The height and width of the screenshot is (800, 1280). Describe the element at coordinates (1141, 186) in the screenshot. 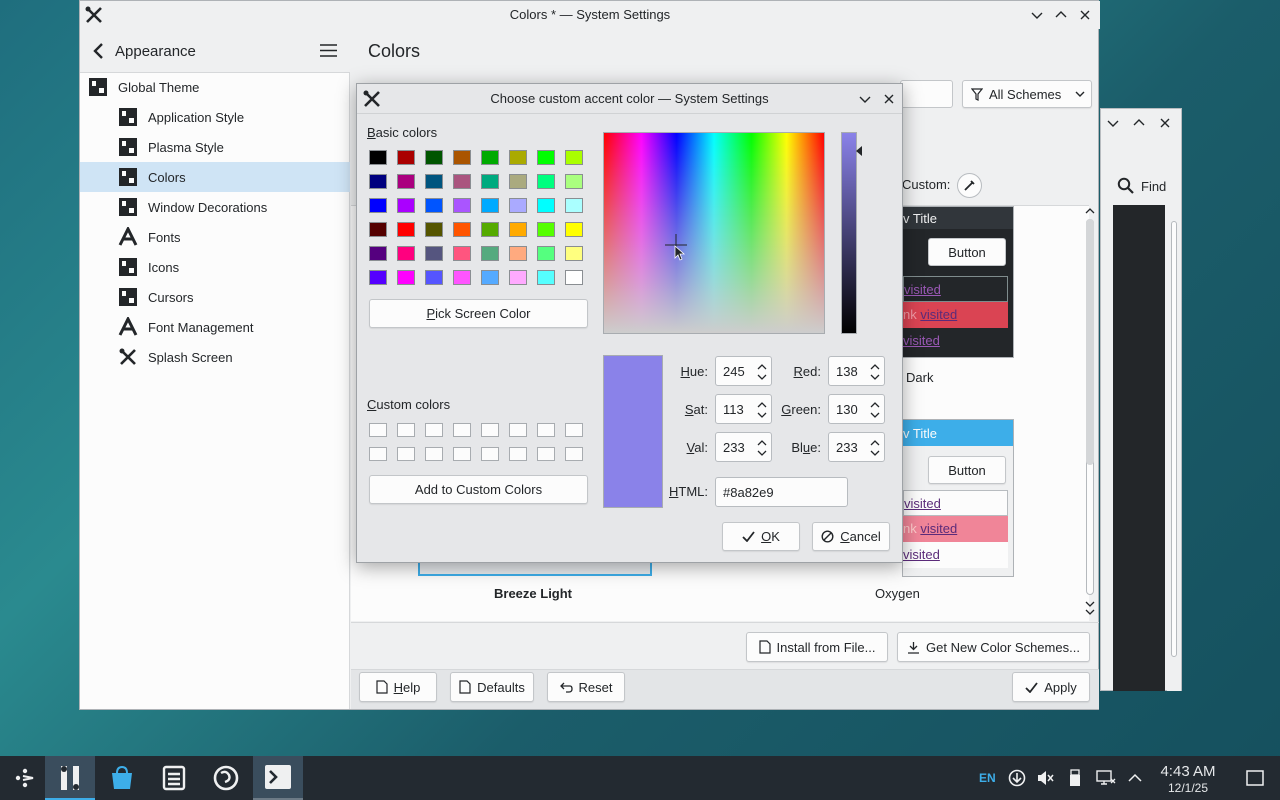

I see `find-button: Find` at that location.